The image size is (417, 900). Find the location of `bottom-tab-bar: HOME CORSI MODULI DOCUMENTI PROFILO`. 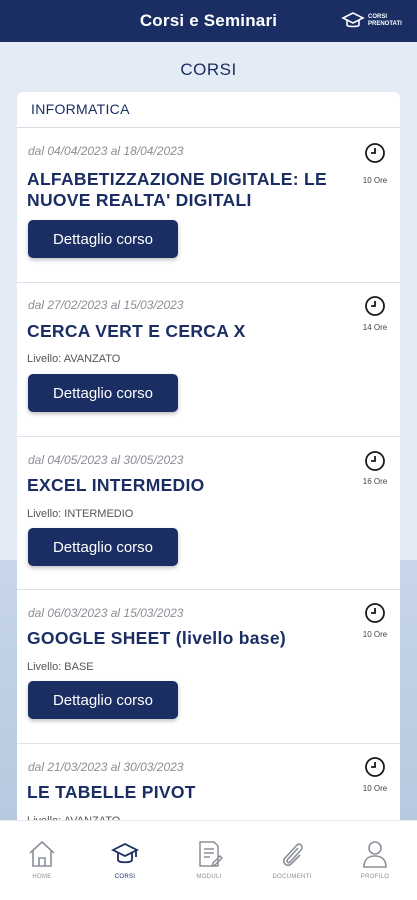

bottom-tab-bar: HOME CORSI MODULI DOCUMENTI PROFILO is located at coordinates (208, 860).